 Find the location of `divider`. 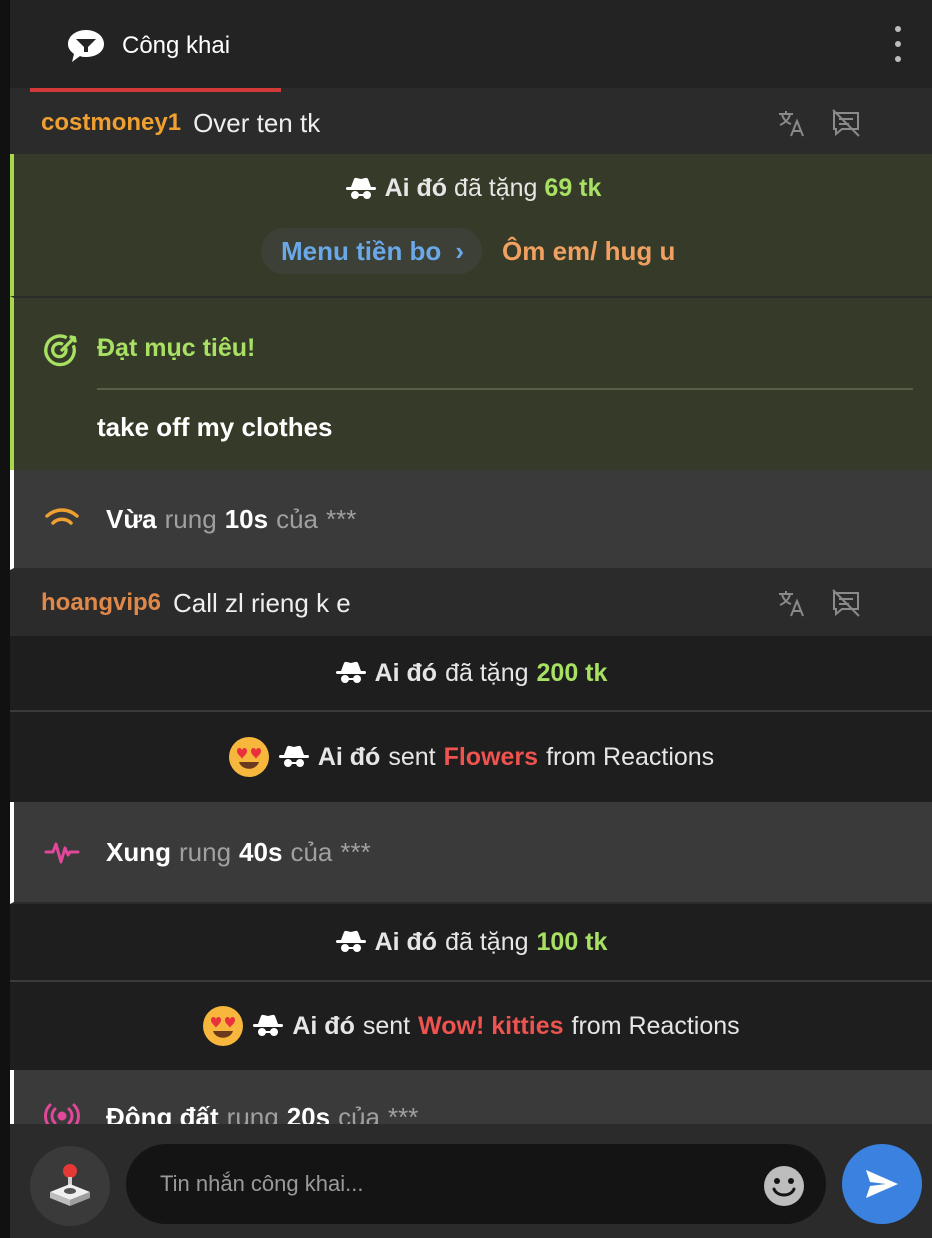

divider is located at coordinates (505, 389).